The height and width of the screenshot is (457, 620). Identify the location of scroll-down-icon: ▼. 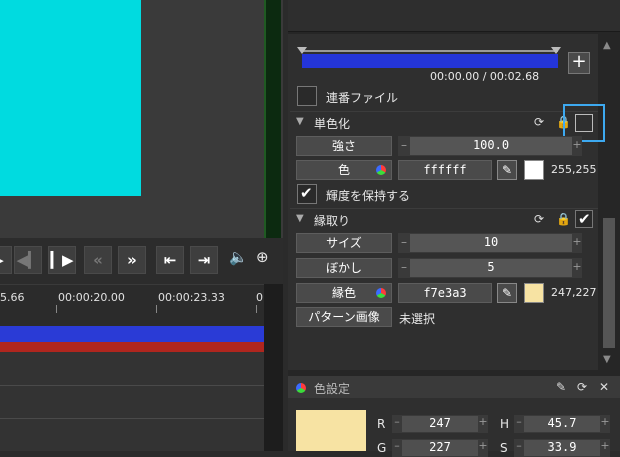
(607, 359).